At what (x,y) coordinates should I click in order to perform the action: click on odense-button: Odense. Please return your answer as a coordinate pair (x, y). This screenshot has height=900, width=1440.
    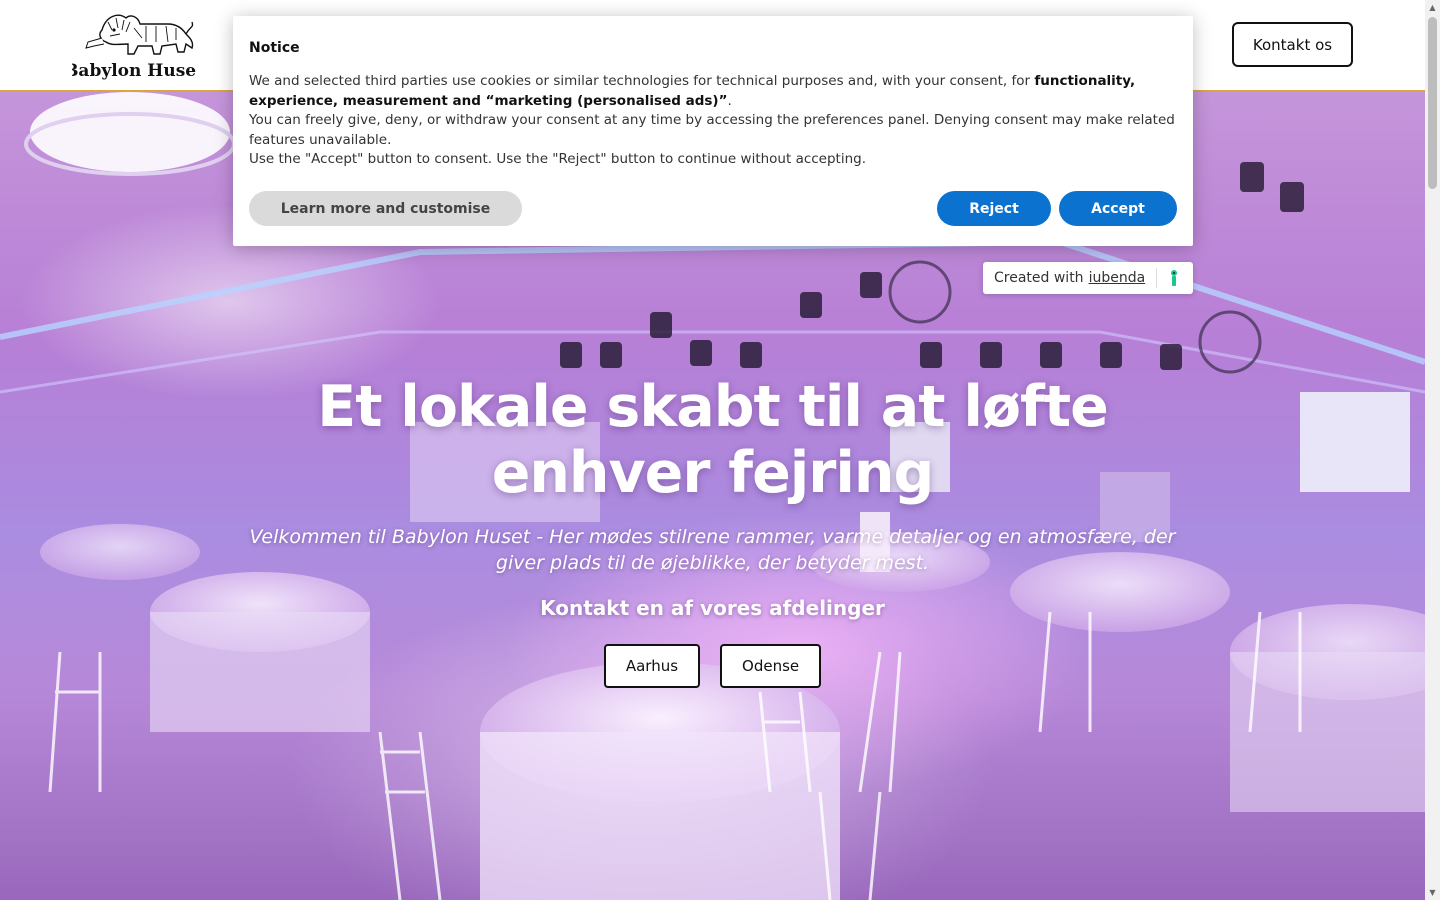
    Looking at the image, I should click on (771, 666).